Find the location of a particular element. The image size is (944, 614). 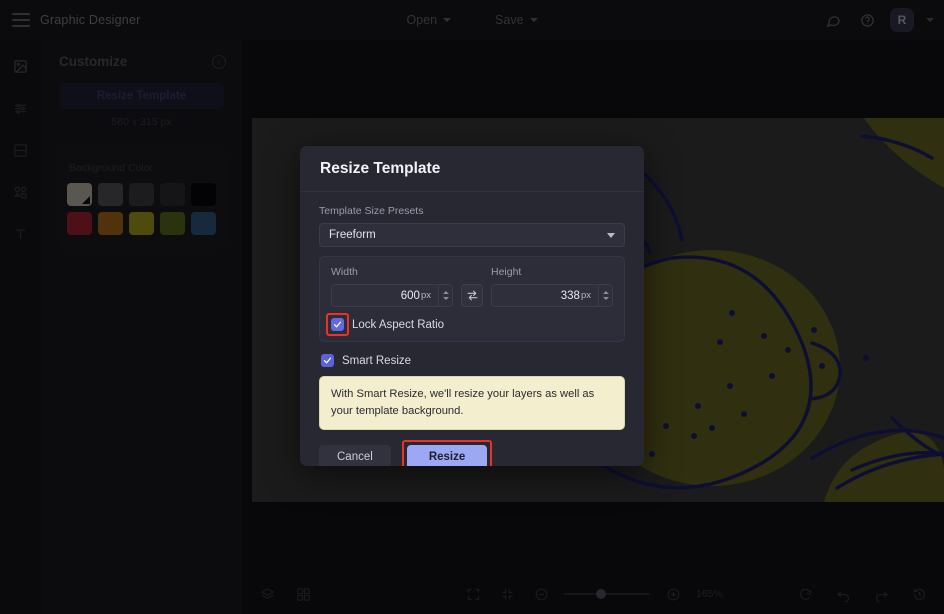

smart-resize-checkbox is located at coordinates (327, 360).